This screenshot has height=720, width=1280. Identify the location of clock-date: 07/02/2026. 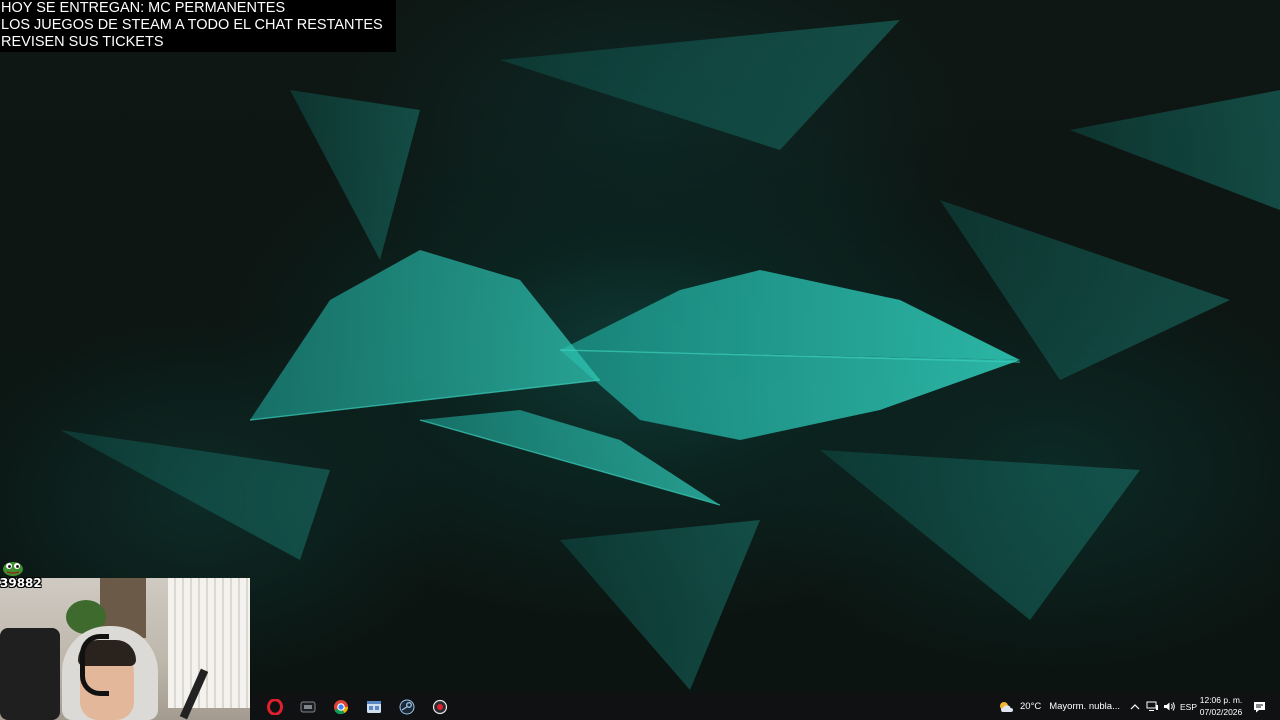
(1221, 712).